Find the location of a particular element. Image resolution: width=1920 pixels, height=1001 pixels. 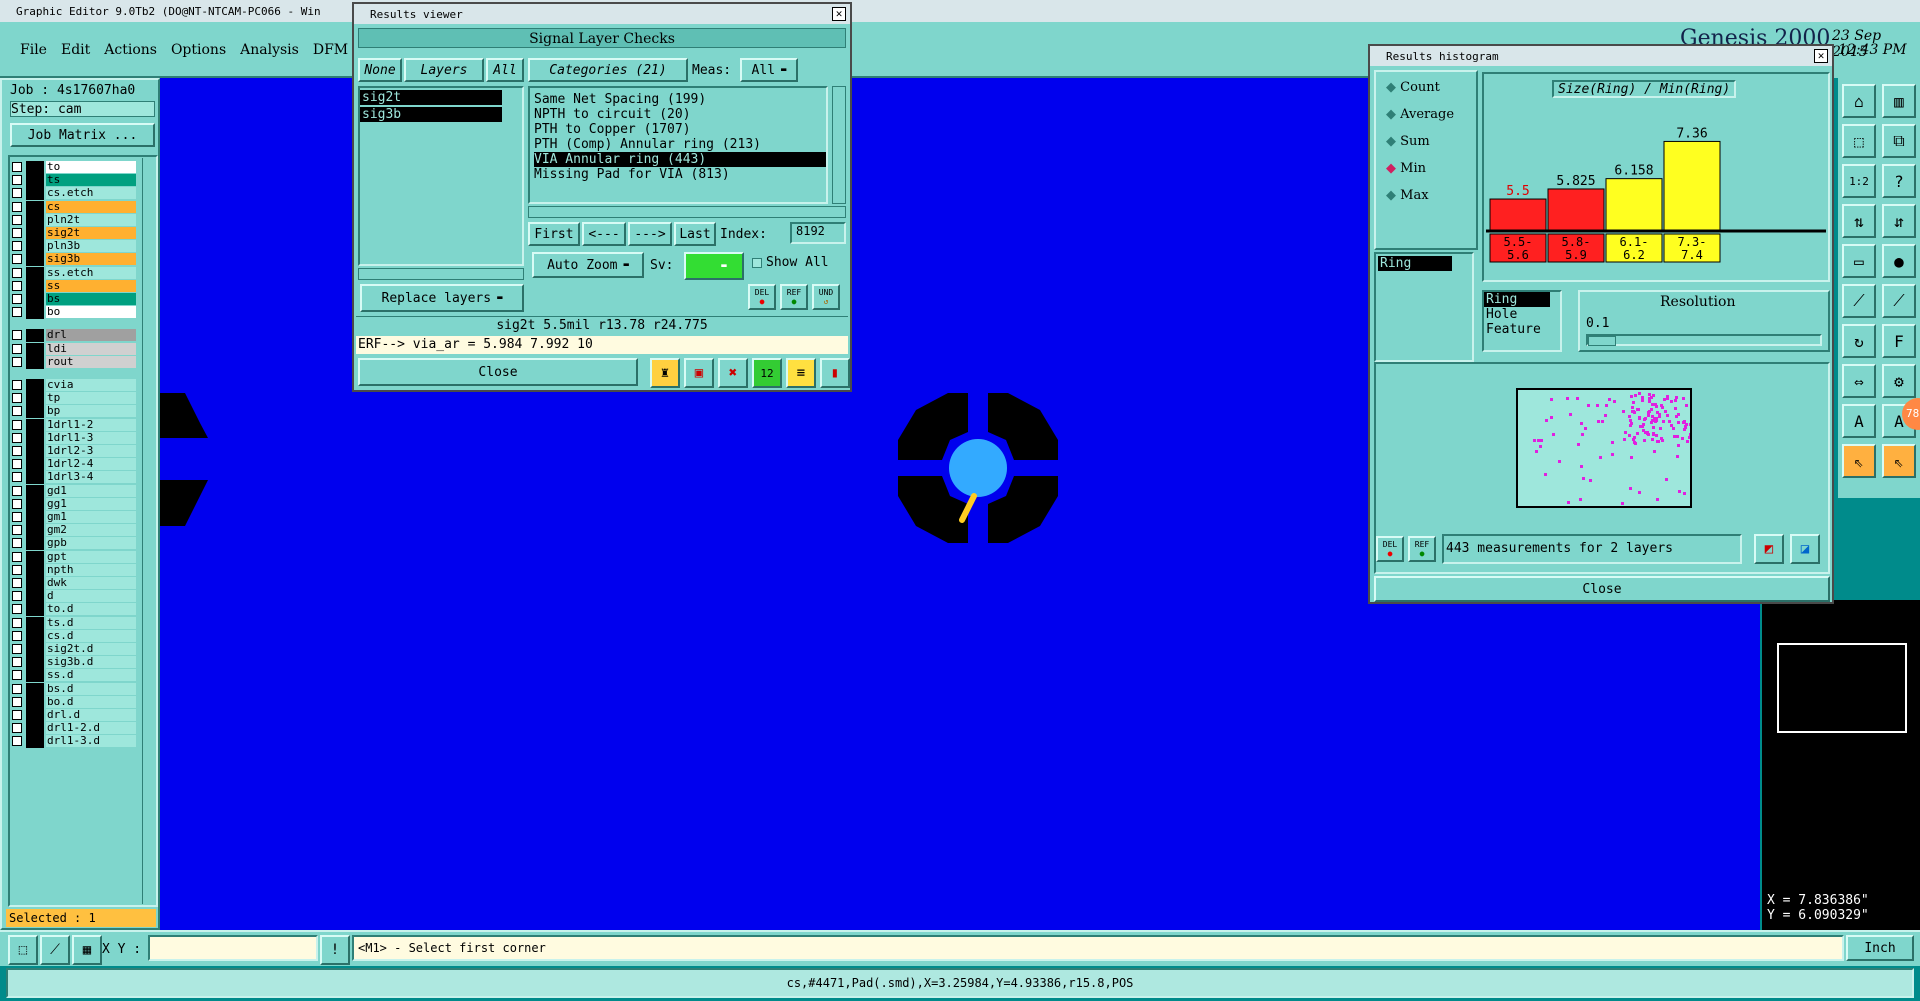

rv-none-button: None is located at coordinates (380, 70).